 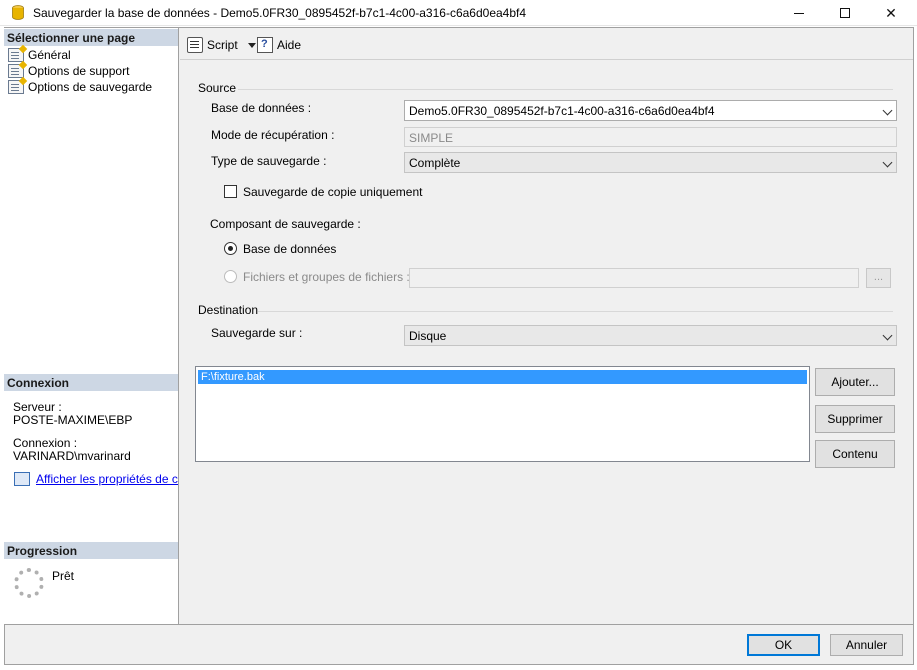 What do you see at coordinates (107, 479) in the screenshot?
I see `view-connection-properties-link: Afficher les propriétés de conn` at bounding box center [107, 479].